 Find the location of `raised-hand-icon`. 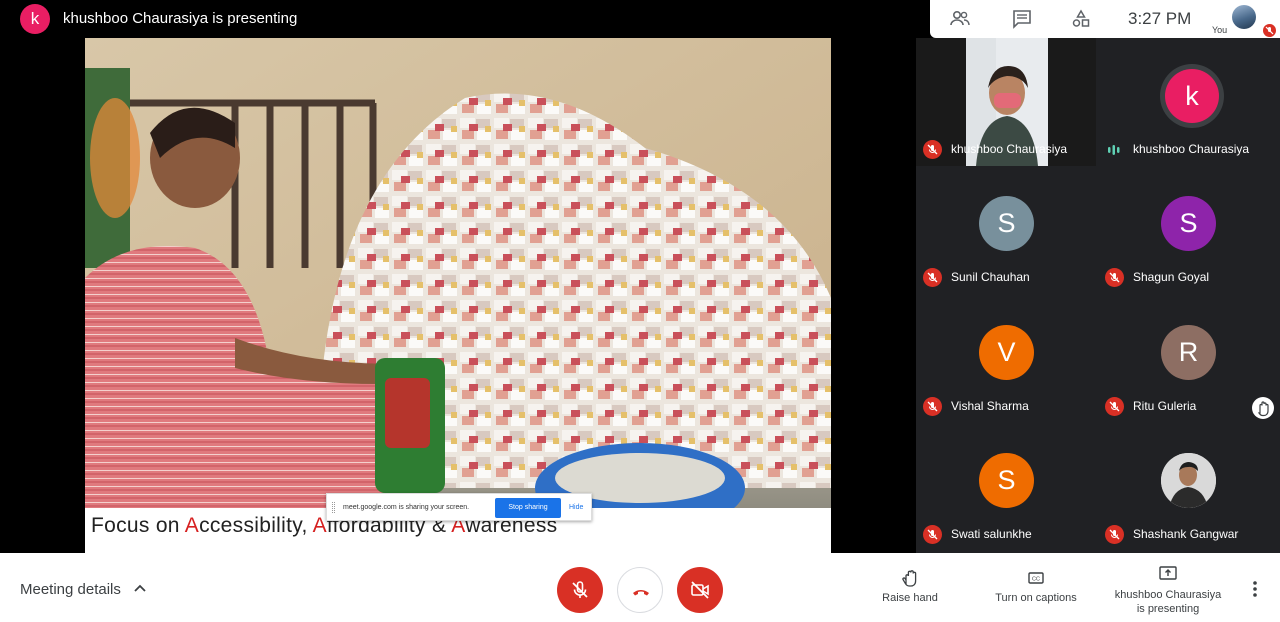

raised-hand-icon is located at coordinates (1263, 408).